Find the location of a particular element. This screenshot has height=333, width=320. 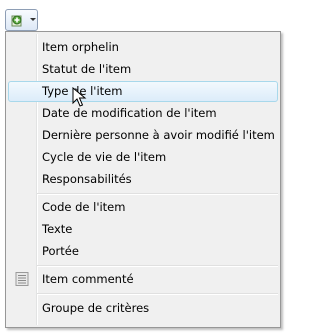

menu-item-label: Code de l'item is located at coordinates (84, 207).